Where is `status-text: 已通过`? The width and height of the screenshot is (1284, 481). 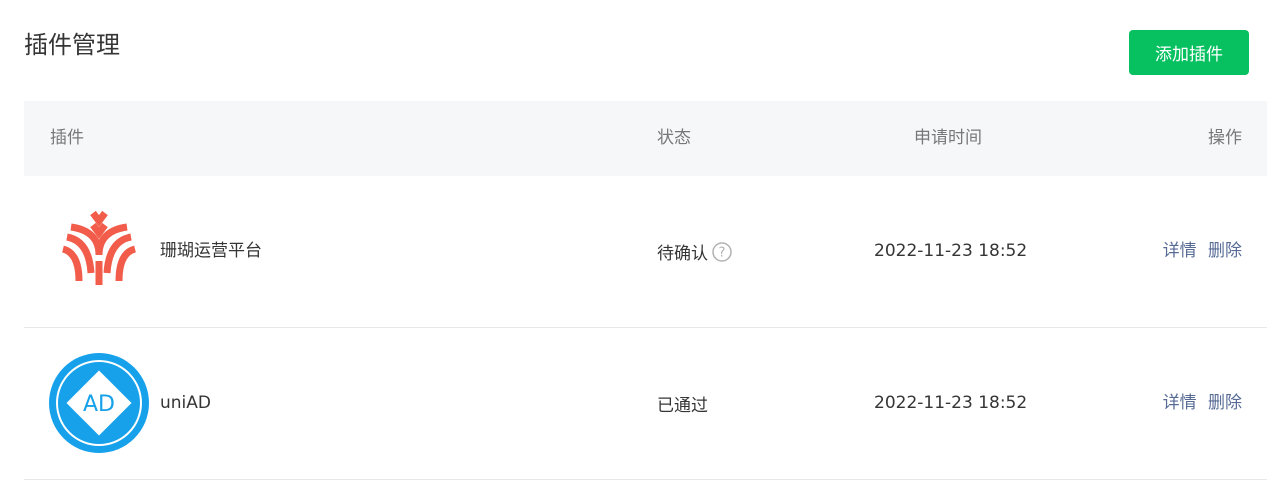 status-text: 已通过 is located at coordinates (682, 406).